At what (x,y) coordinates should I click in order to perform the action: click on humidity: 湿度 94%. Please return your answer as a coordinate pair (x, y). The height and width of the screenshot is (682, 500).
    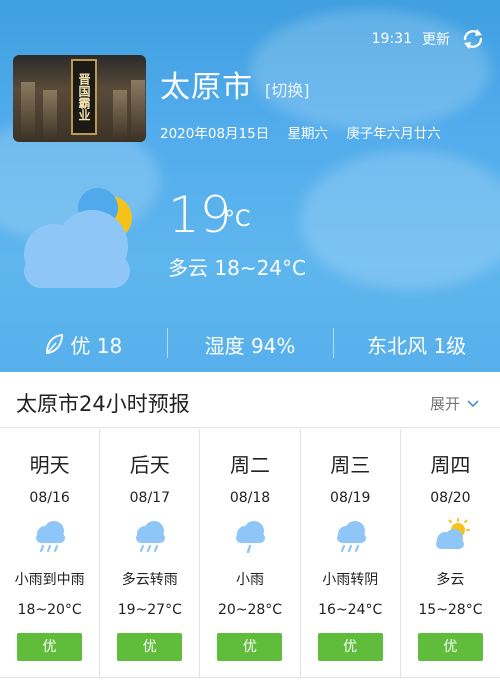
    Looking at the image, I should click on (250, 344).